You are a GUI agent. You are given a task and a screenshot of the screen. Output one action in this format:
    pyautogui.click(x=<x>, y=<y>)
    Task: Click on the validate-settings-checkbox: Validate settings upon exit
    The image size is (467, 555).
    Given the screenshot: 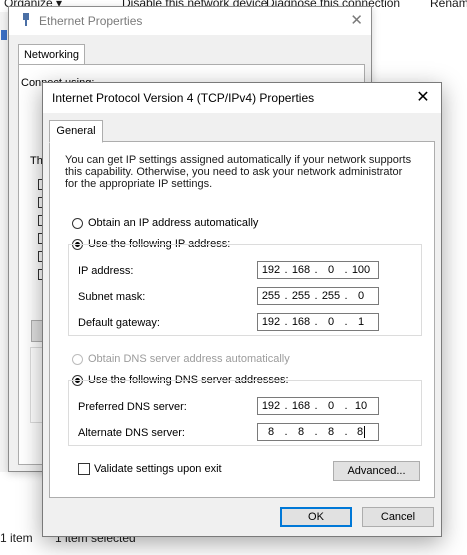 What is the action you would take?
    pyautogui.click(x=150, y=469)
    